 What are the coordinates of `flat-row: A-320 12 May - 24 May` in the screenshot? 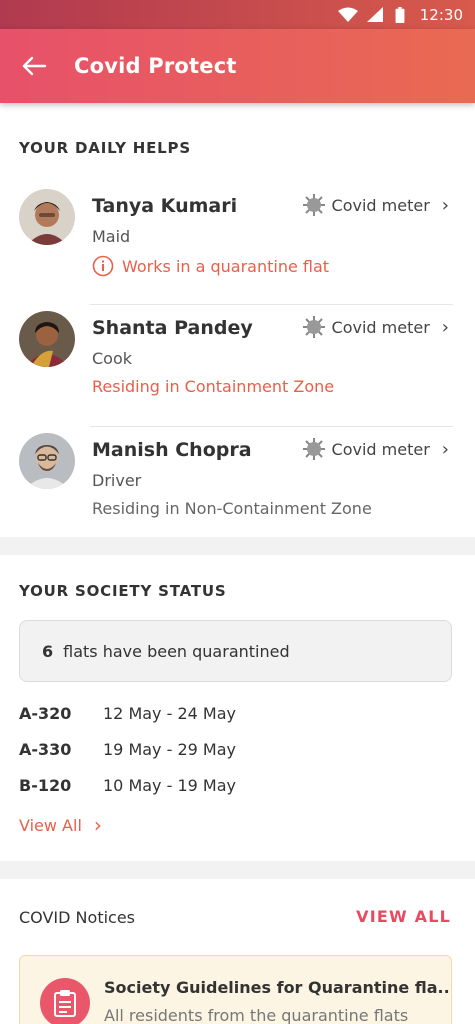 It's located at (127, 713).